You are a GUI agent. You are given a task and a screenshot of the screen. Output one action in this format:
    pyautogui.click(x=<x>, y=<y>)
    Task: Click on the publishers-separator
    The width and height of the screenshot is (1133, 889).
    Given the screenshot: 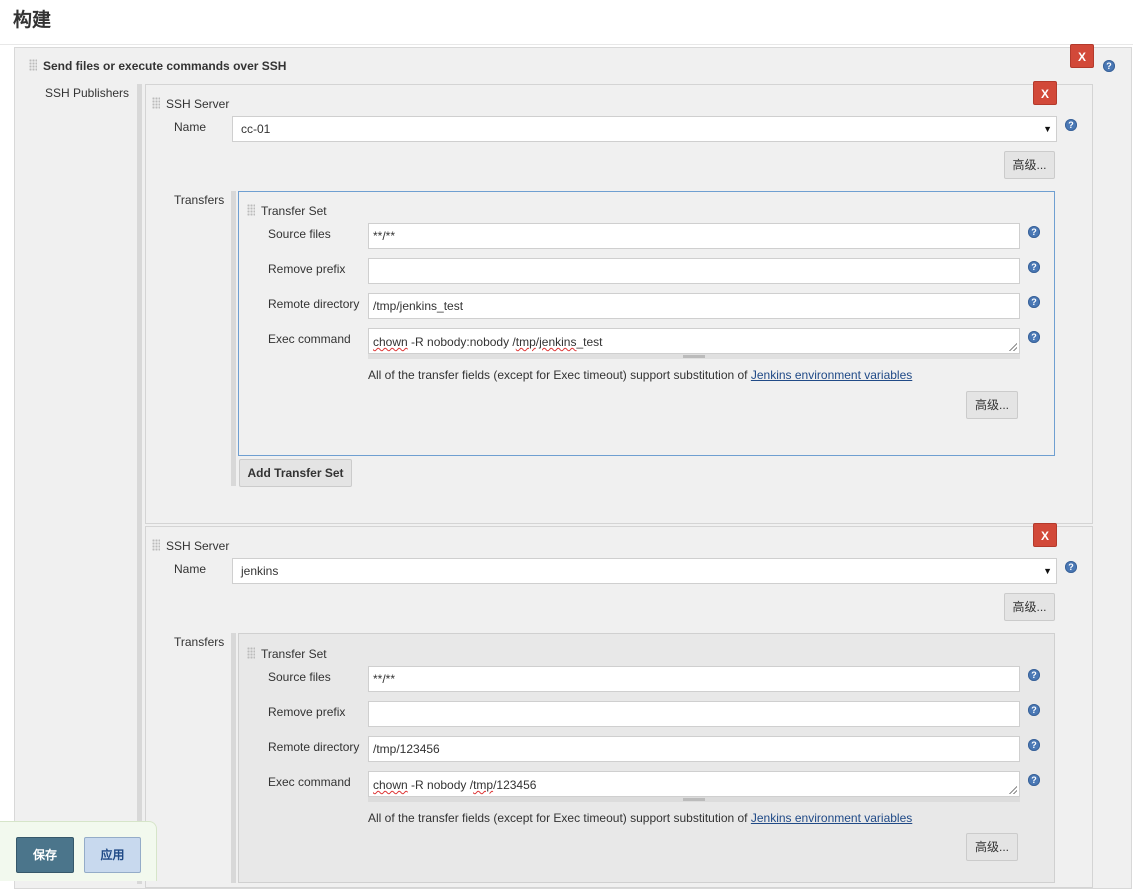 What is the action you would take?
    pyautogui.click(x=139, y=484)
    